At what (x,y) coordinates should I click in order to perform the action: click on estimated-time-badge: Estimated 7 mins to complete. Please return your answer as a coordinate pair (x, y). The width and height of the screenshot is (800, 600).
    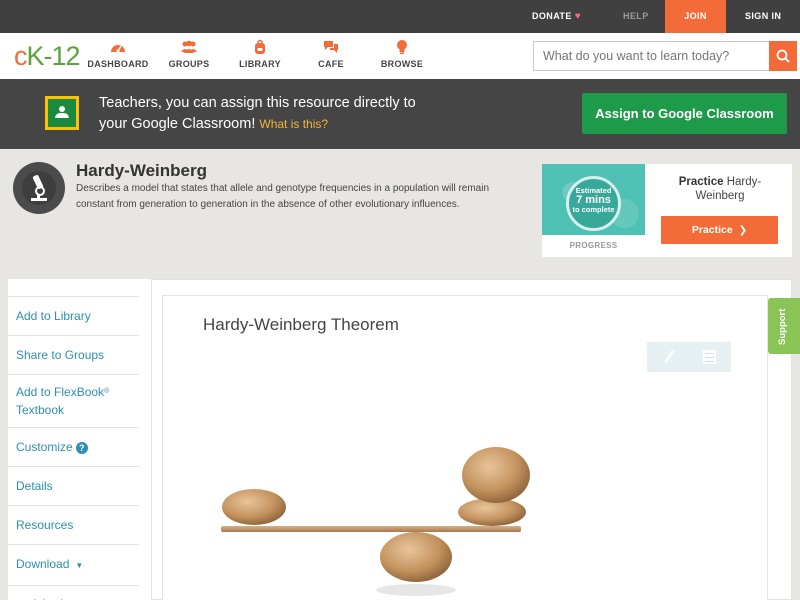
    Looking at the image, I should click on (593, 203).